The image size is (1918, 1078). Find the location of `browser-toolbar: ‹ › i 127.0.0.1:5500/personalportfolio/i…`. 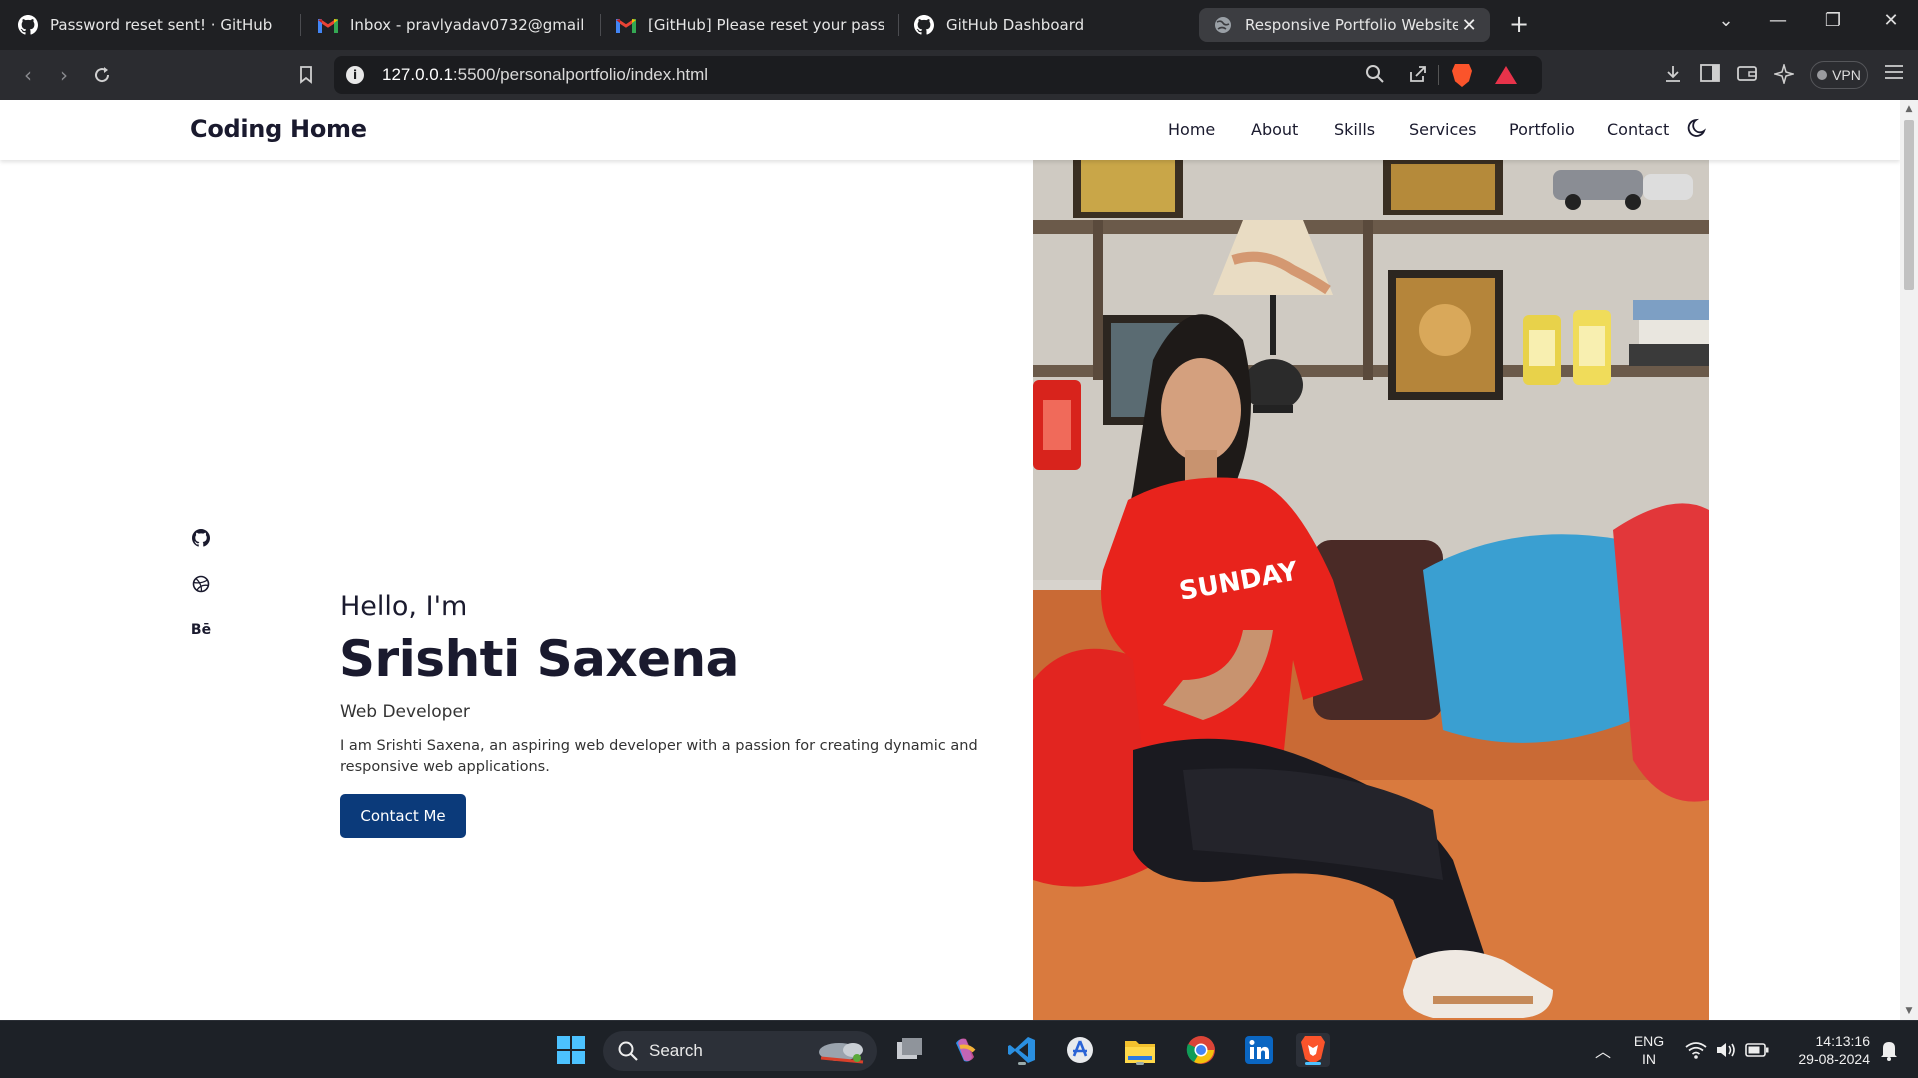

browser-toolbar: ‹ › i 127.0.0.1:5500/personalportfolio/i… is located at coordinates (959, 75).